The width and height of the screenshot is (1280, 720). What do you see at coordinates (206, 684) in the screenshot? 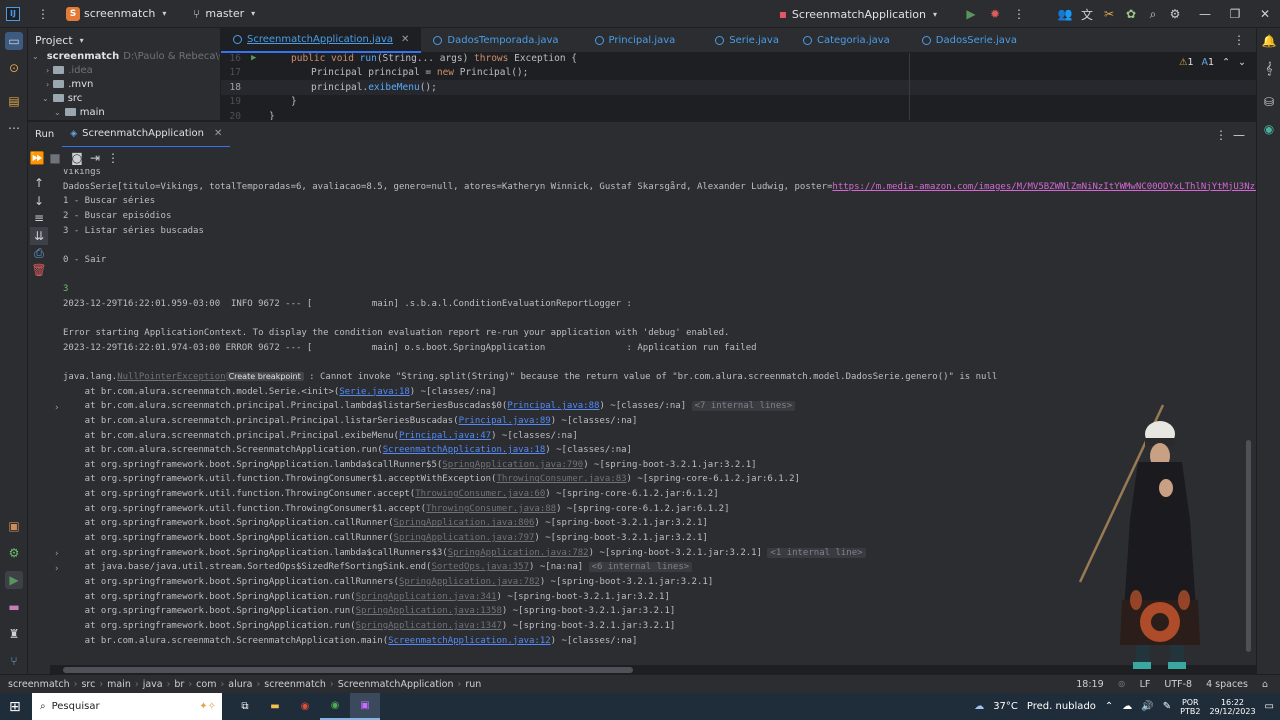
I see `breadcrumb-item: com` at bounding box center [206, 684].